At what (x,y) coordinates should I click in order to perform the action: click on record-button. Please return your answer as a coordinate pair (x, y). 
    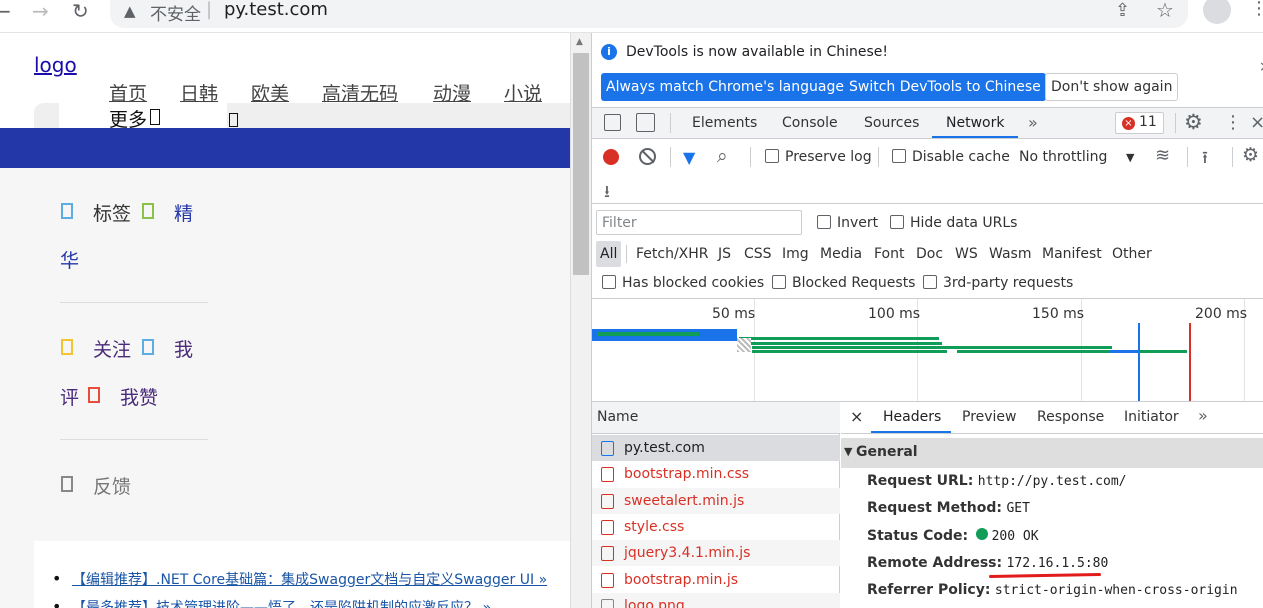
    Looking at the image, I should click on (611, 157).